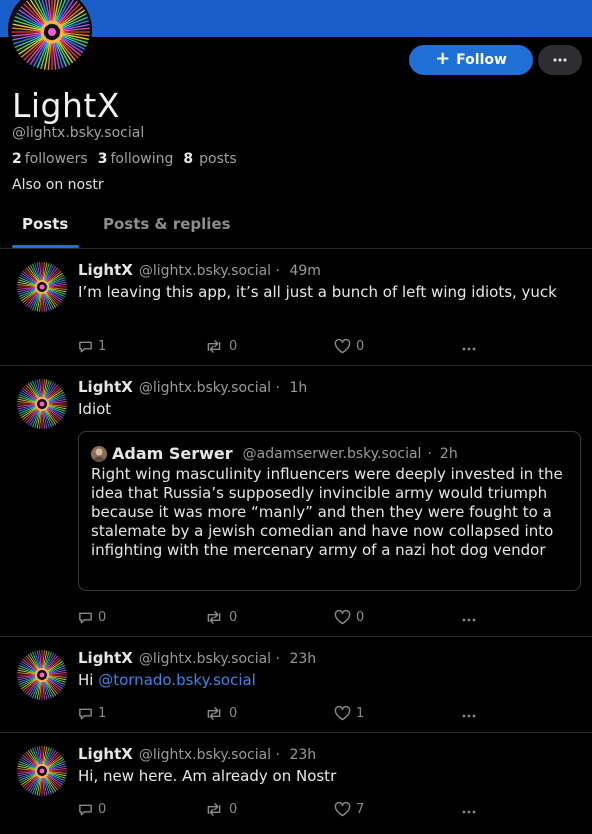 The image size is (592, 834). What do you see at coordinates (481, 60) in the screenshot?
I see `follow-label: Follow` at bounding box center [481, 60].